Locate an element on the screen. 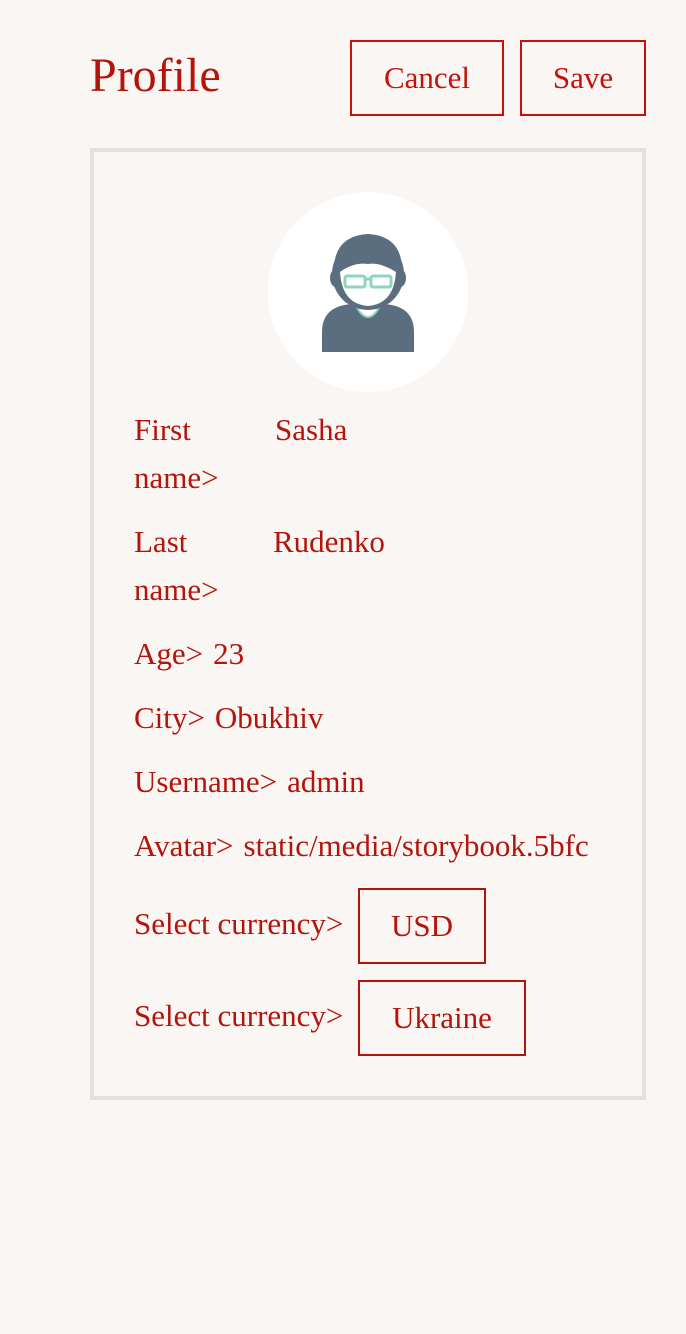  country-select: Ukraine is located at coordinates (442, 1018).